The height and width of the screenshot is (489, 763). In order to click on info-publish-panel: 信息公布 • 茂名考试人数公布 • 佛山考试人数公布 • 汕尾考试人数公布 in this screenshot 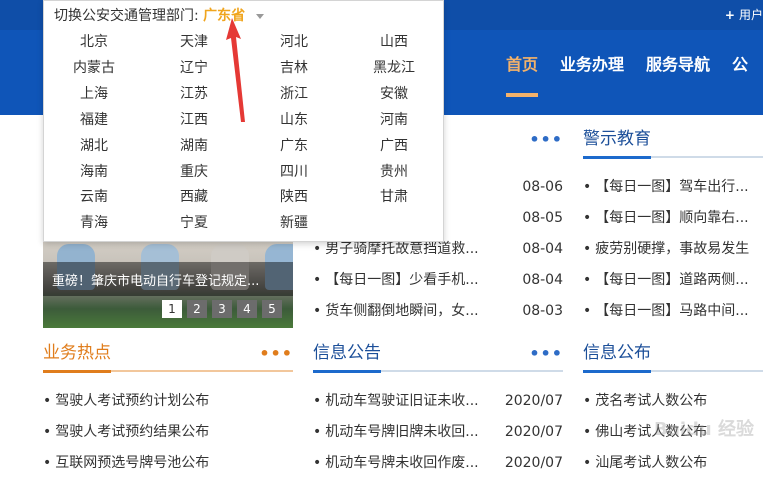, I will do `click(673, 410)`.